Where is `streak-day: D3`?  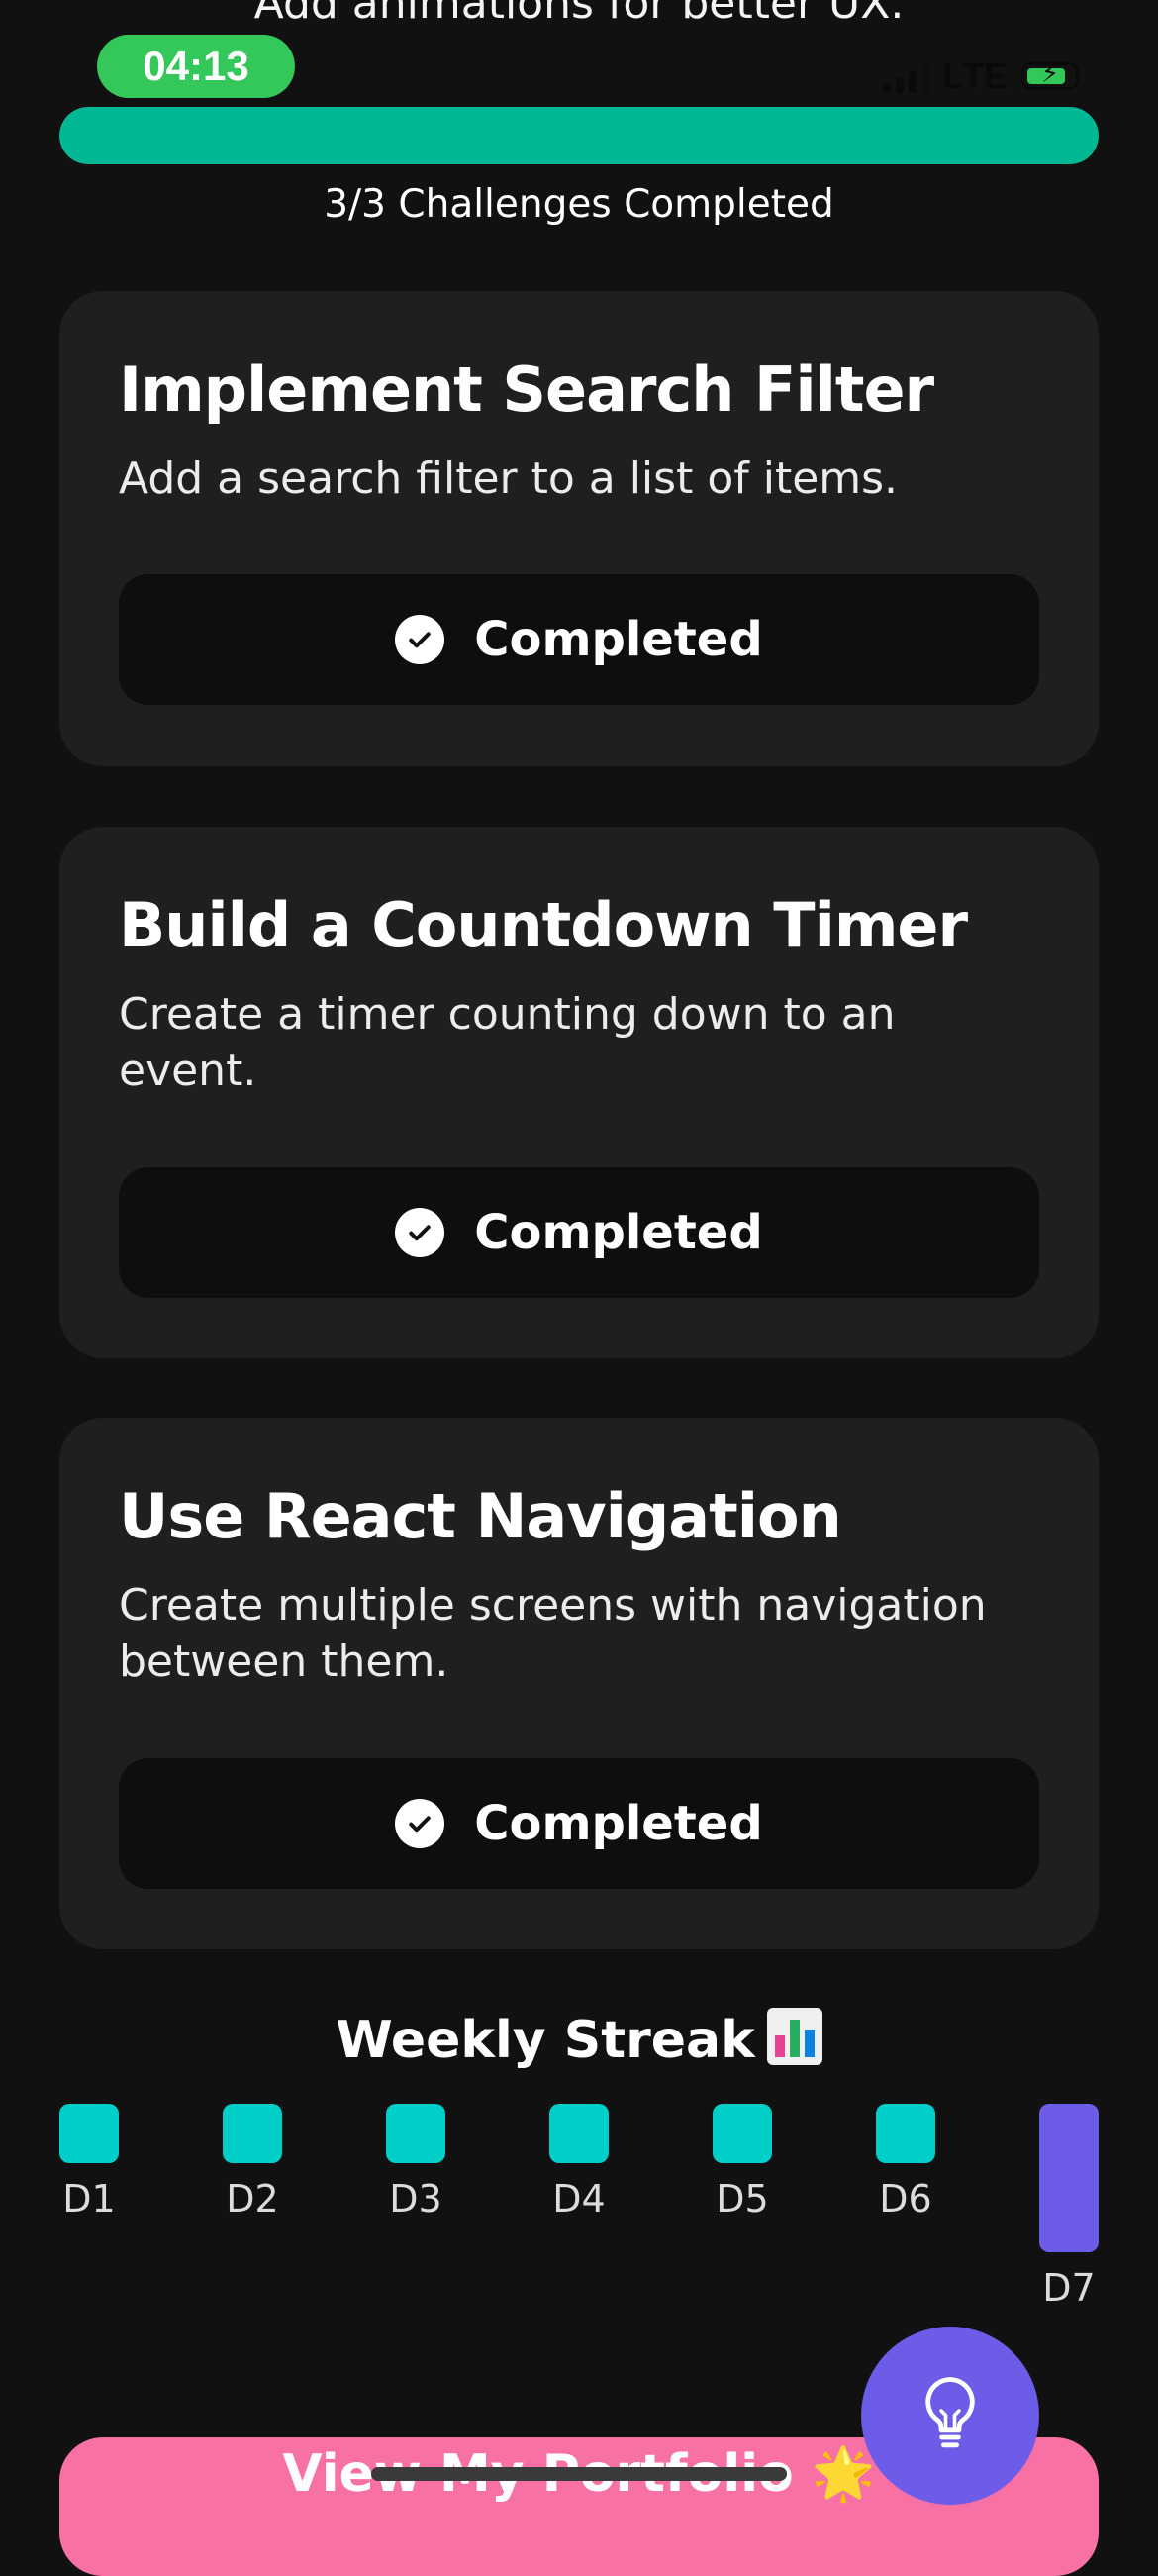
streak-day: D3 is located at coordinates (416, 2163).